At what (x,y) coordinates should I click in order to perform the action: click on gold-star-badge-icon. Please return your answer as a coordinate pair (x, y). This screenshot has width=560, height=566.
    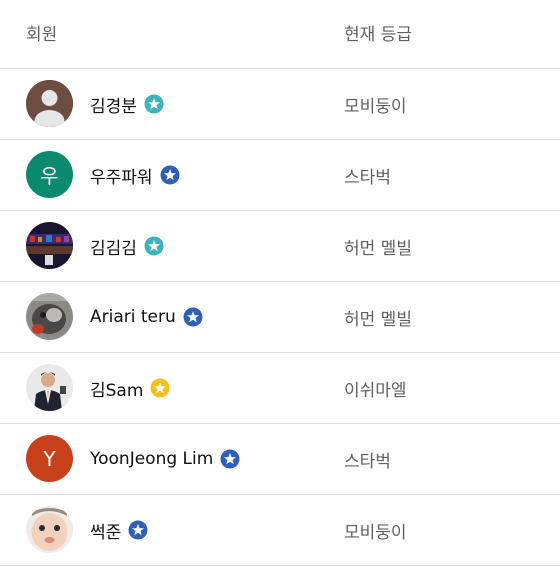
    Looking at the image, I should click on (160, 388).